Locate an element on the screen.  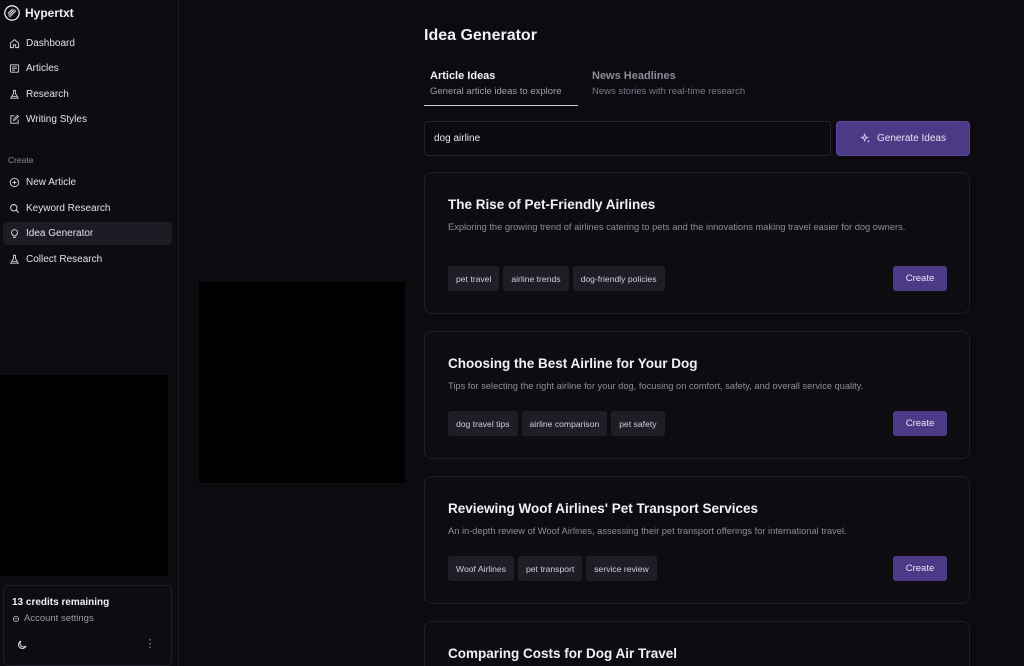
tag-badge: pet transport is located at coordinates (550, 568).